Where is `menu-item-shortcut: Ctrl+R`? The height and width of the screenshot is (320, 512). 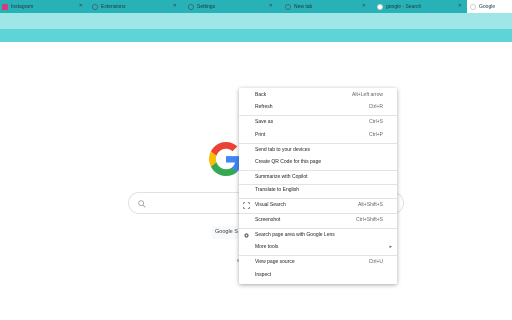 menu-item-shortcut: Ctrl+R is located at coordinates (375, 107).